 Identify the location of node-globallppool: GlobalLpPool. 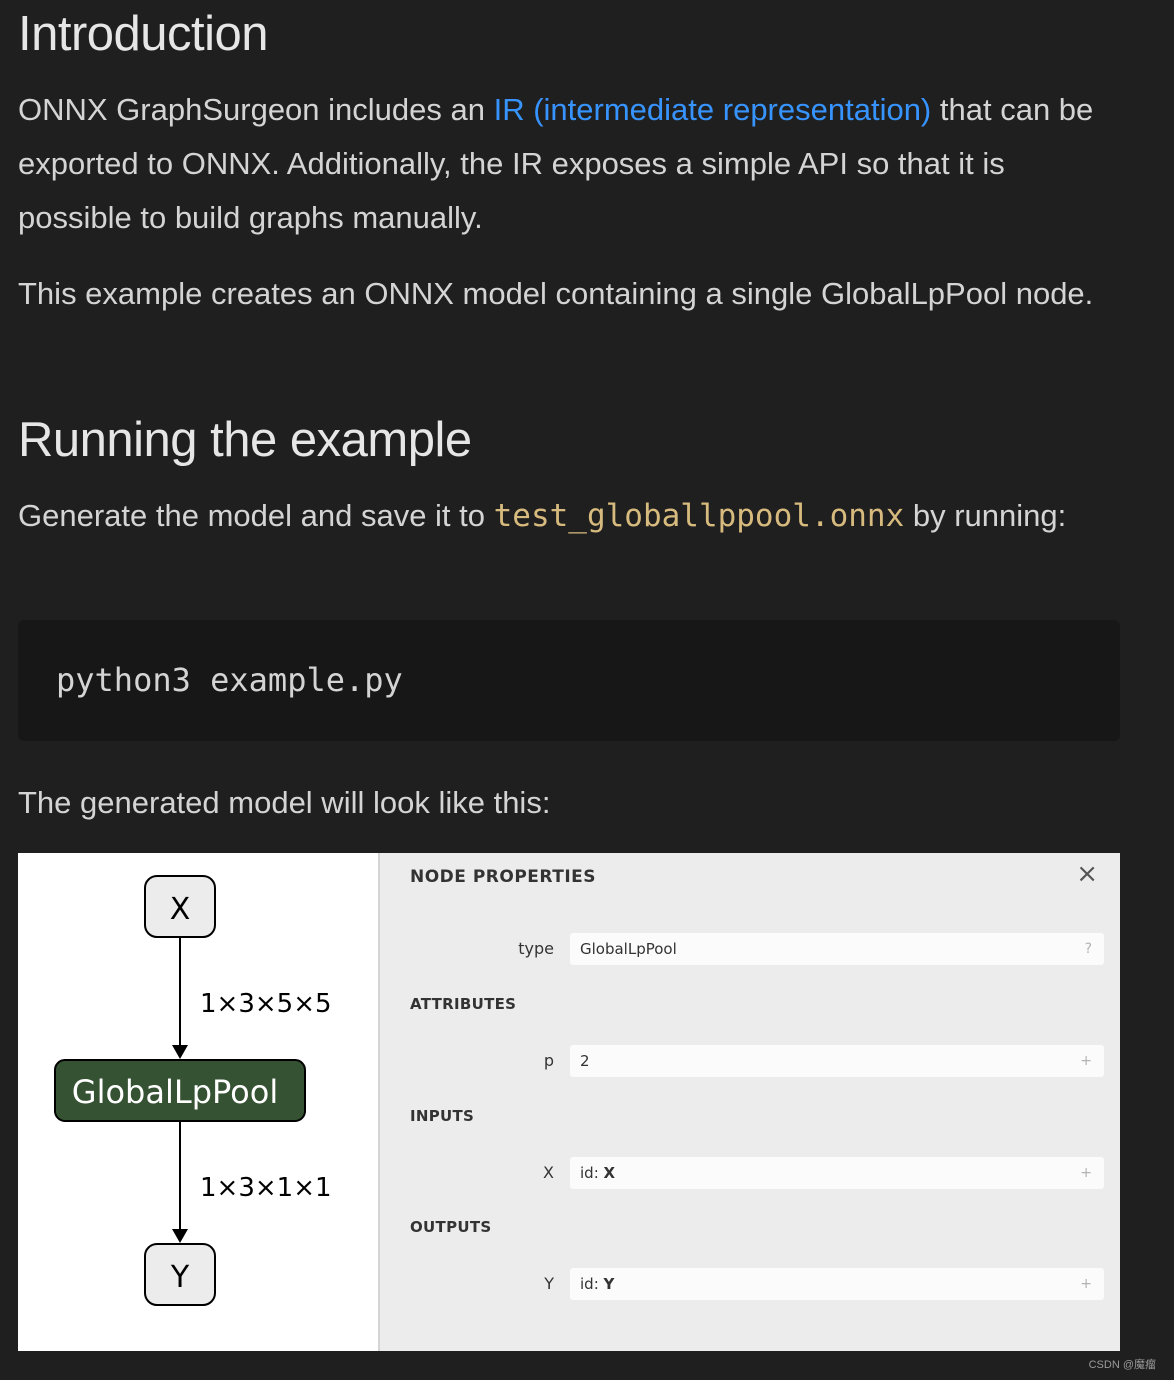
(180, 1090).